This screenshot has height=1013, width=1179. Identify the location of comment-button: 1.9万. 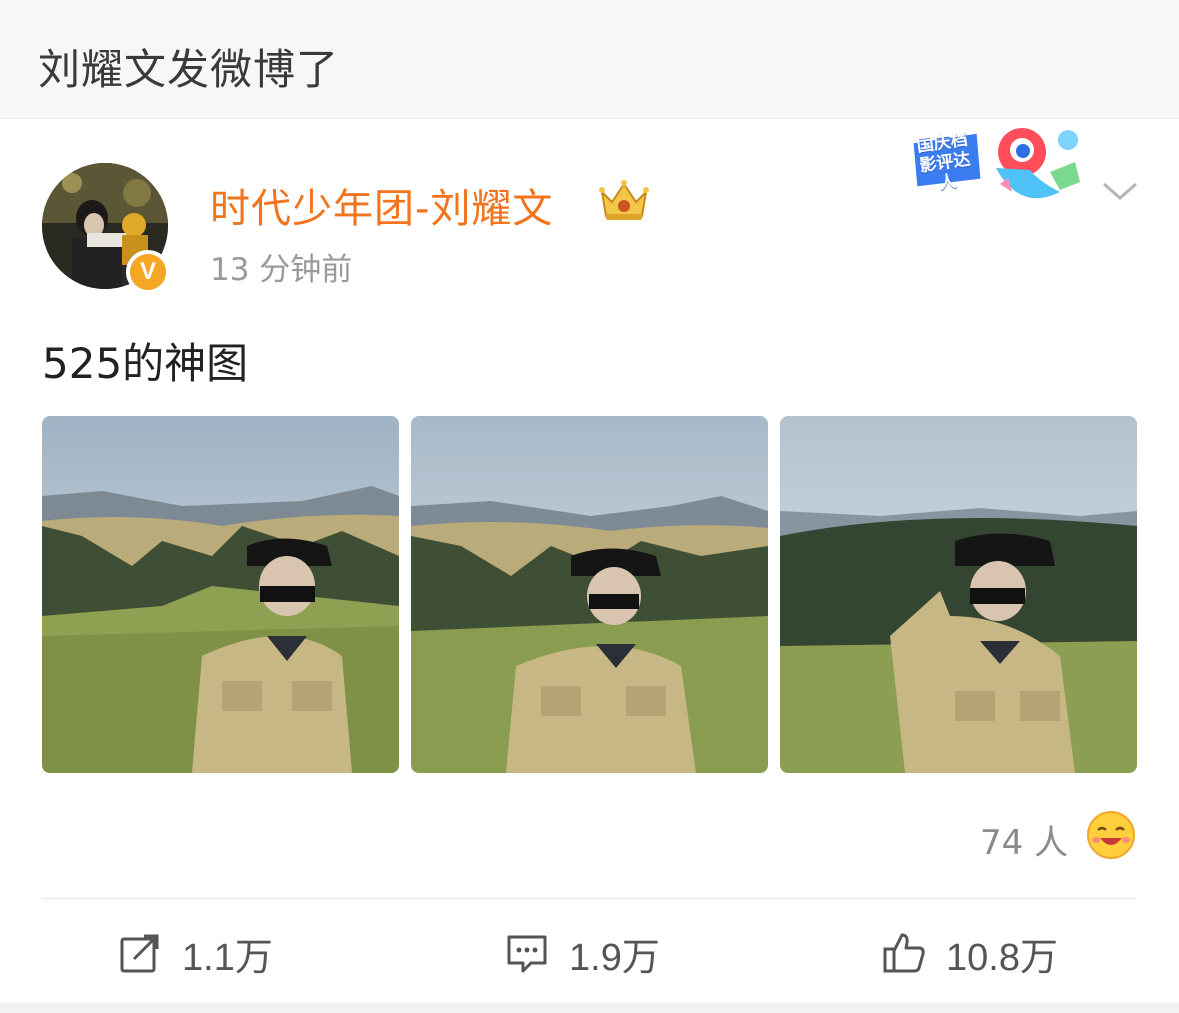
(582, 953).